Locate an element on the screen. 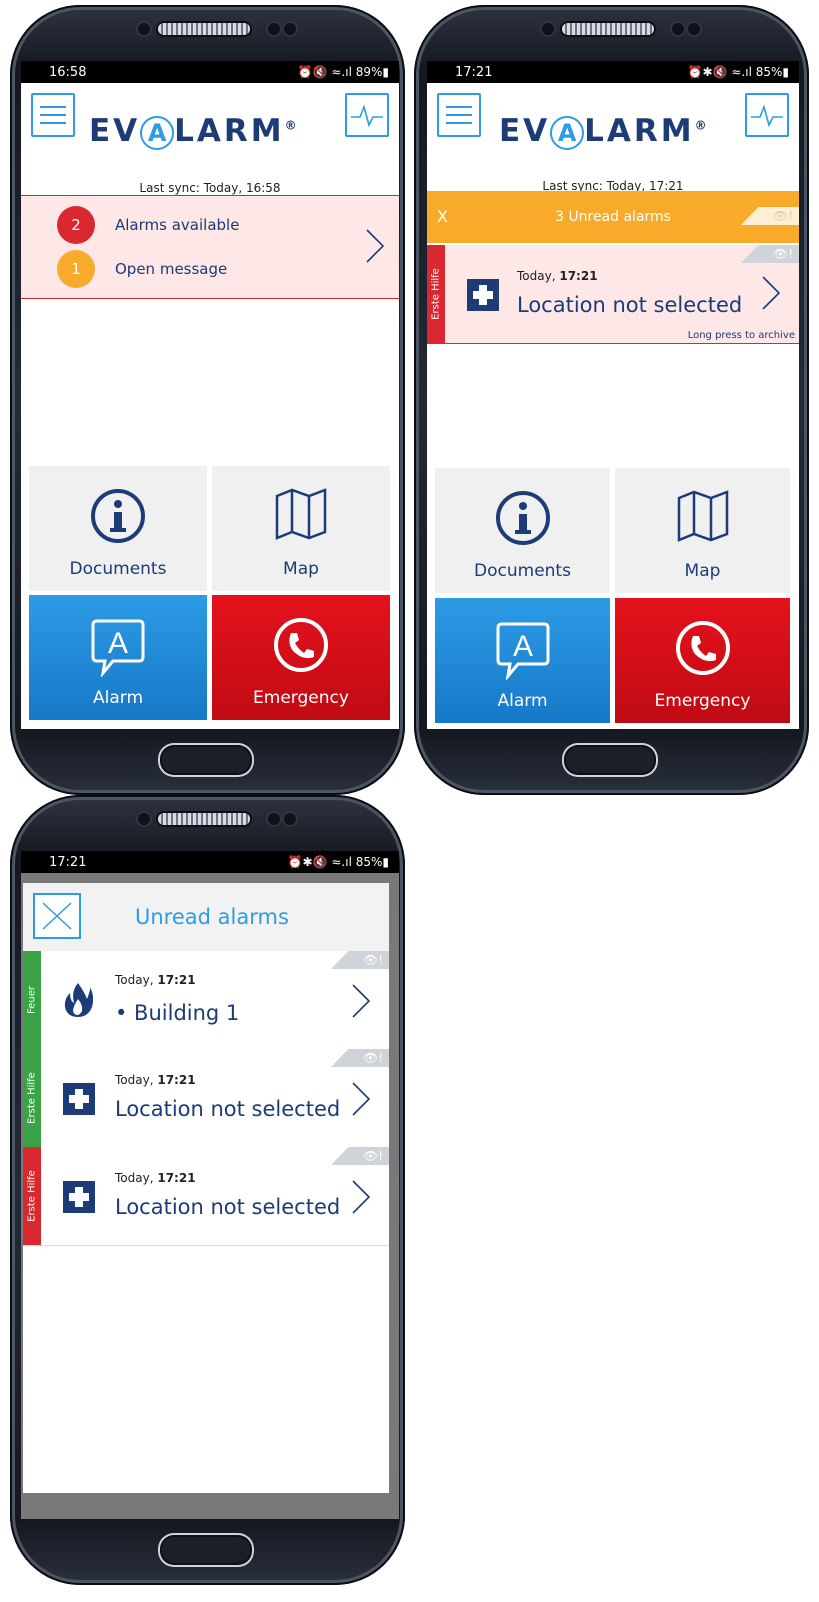 Image resolution: width=819 pixels, height=1602 pixels. unread-count-text: 3 Unread alarms is located at coordinates (613, 217).